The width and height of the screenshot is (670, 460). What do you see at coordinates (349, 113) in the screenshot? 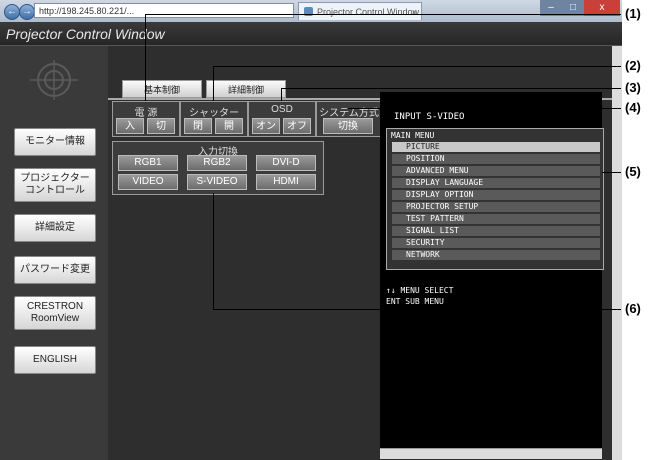
I see `system-label: システム方式` at bounding box center [349, 113].